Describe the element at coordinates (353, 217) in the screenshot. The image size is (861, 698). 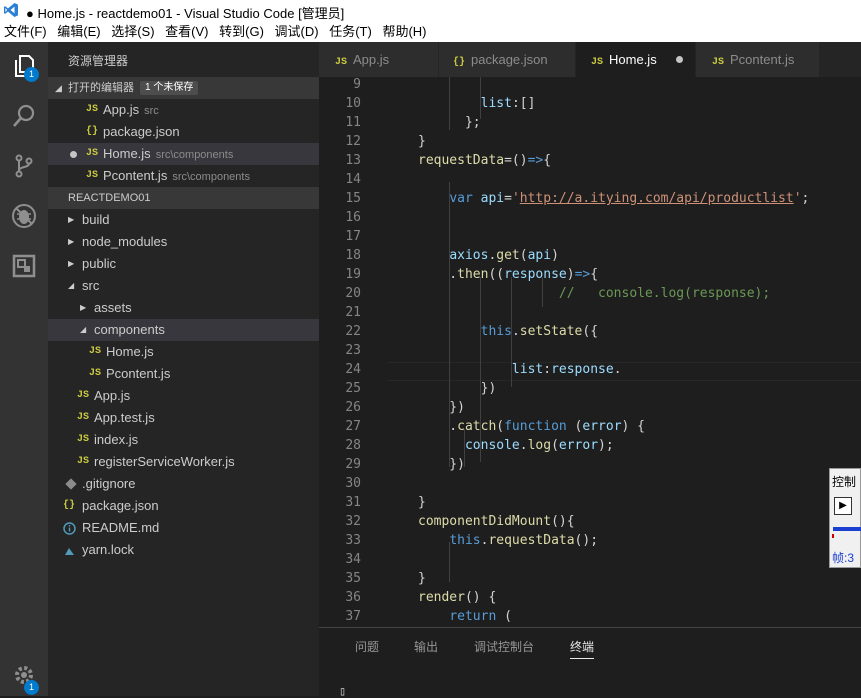
I see `line-number: 16` at that location.